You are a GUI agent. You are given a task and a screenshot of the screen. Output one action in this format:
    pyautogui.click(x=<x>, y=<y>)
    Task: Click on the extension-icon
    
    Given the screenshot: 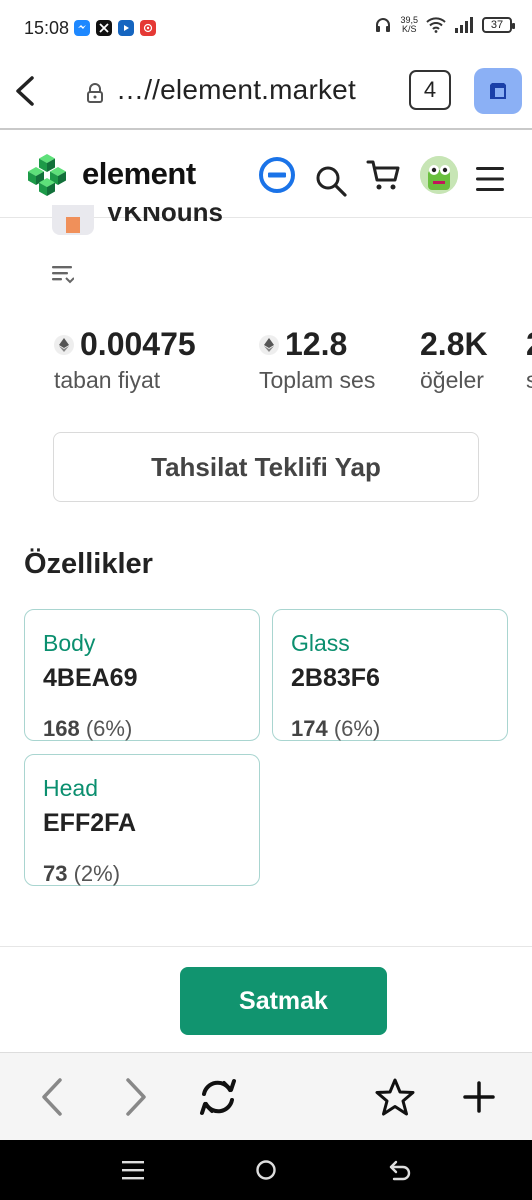 What is the action you would take?
    pyautogui.click(x=498, y=91)
    